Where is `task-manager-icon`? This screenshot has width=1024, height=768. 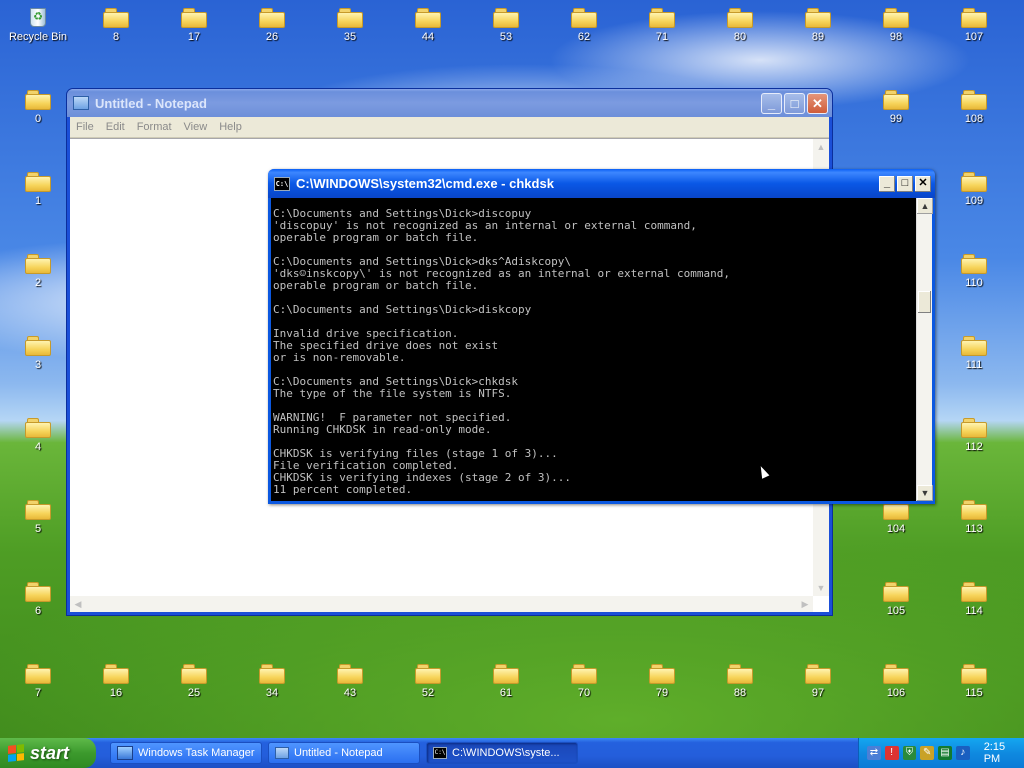
task-manager-icon is located at coordinates (125, 753).